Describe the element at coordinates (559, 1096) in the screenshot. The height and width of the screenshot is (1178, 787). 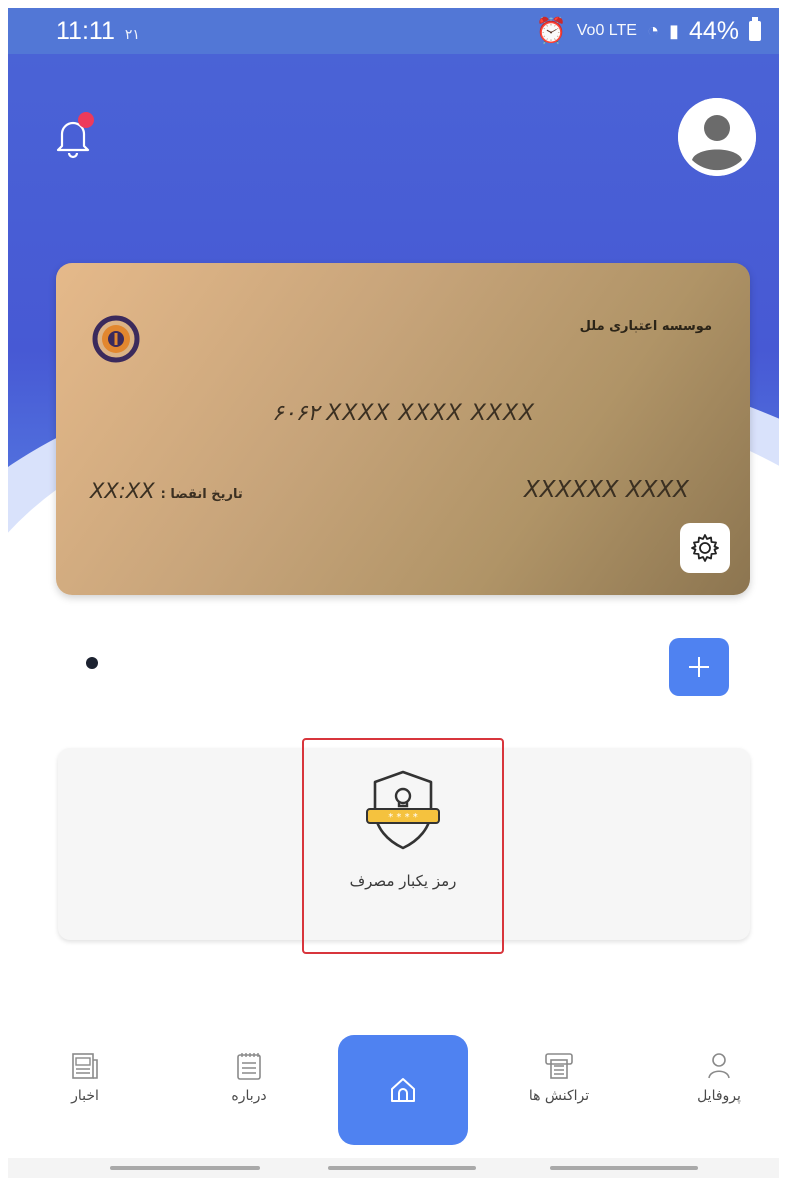
I see `nav-label-transactions: تراکنش ها` at that location.